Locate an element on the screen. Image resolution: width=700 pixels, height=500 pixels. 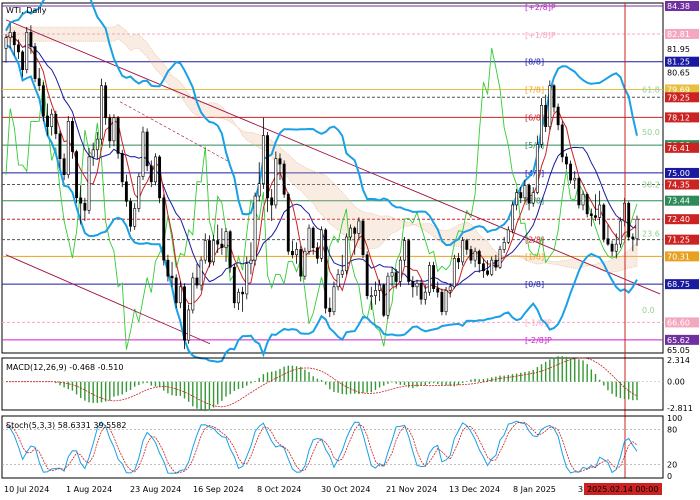
date-label-0: 10 Jul 2024 is located at coordinates (26, 489).